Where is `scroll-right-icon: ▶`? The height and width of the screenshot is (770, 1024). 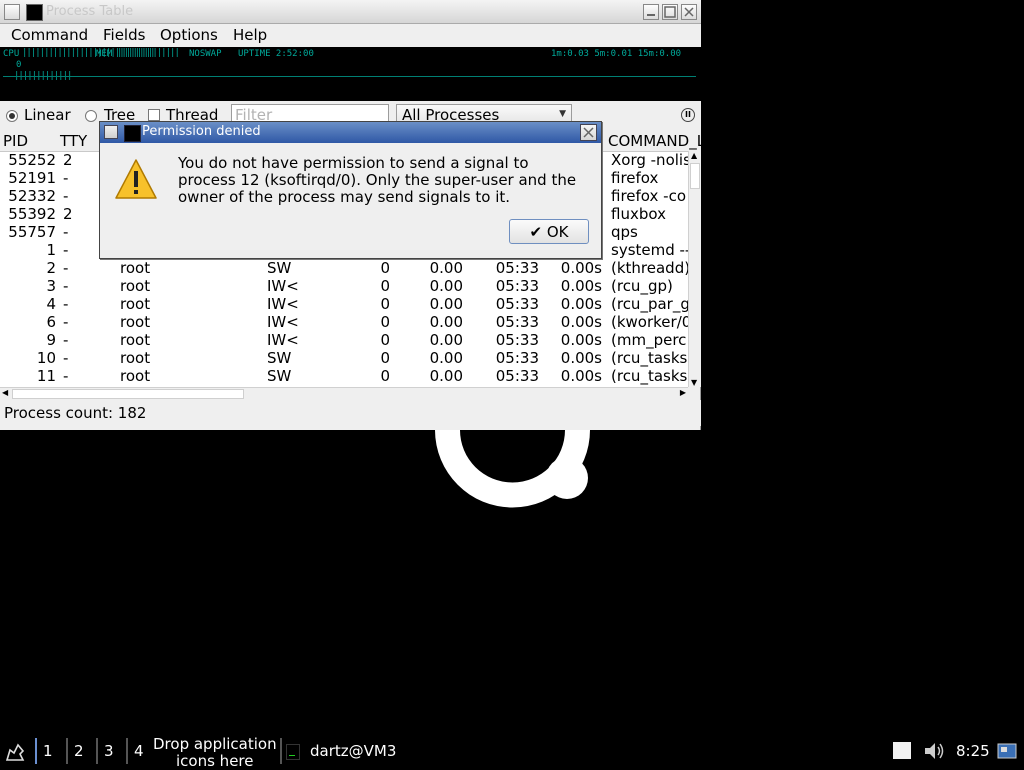 scroll-right-icon: ▶ is located at coordinates (683, 392).